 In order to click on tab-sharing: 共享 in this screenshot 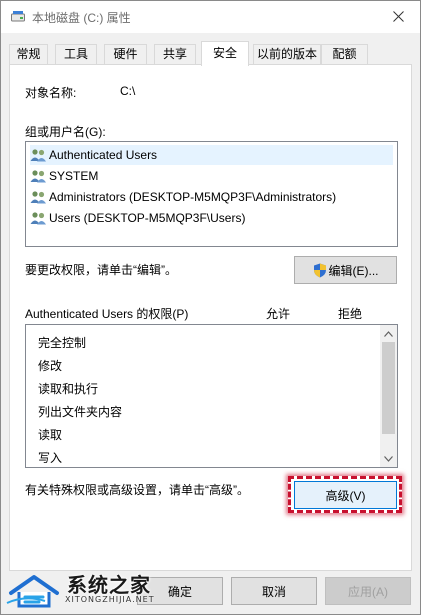, I will do `click(175, 54)`.